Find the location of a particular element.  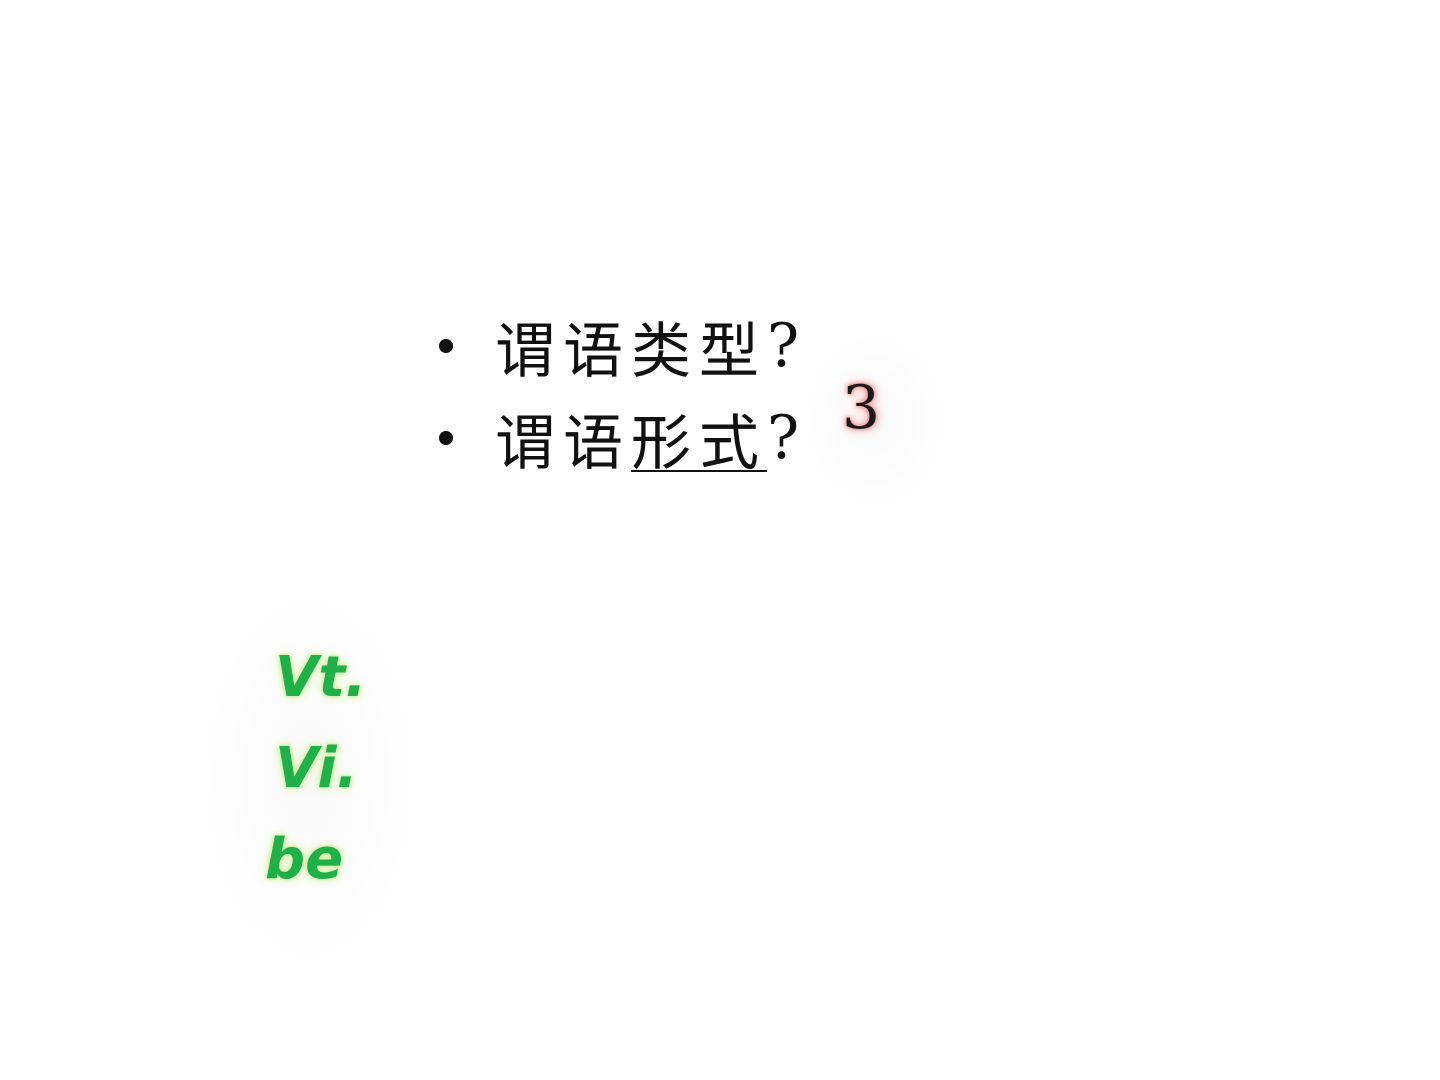

question-predicate-form: 谓语 形式? is located at coordinates (618, 438).